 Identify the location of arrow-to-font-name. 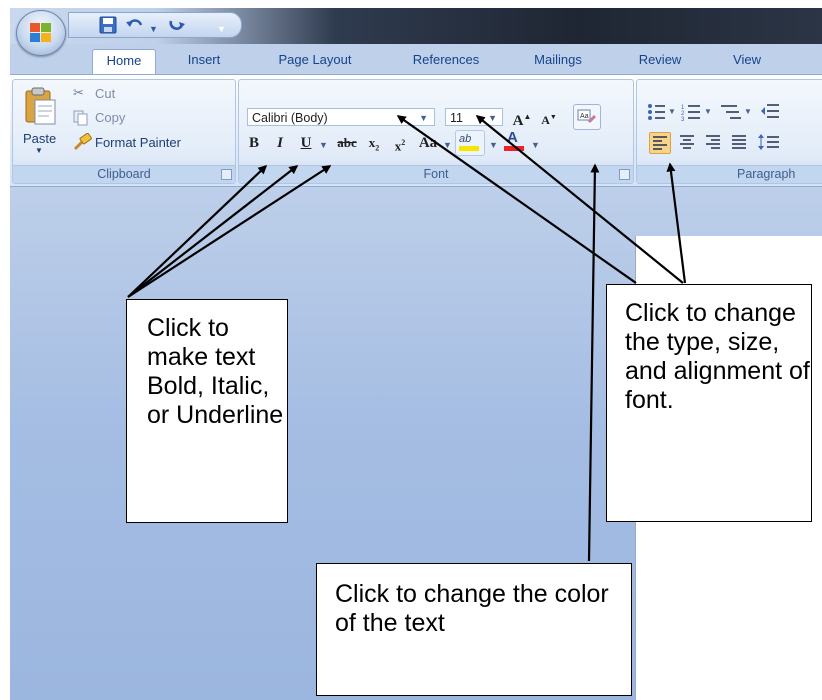
(516, 199).